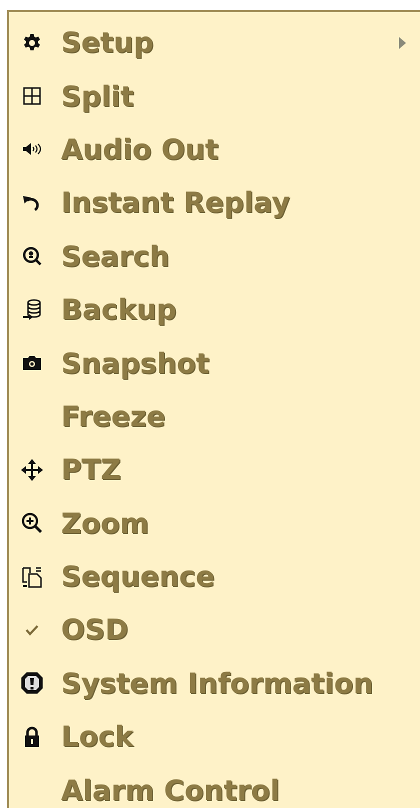 The image size is (420, 808). Describe the element at coordinates (31, 469) in the screenshot. I see `move-icon` at that location.